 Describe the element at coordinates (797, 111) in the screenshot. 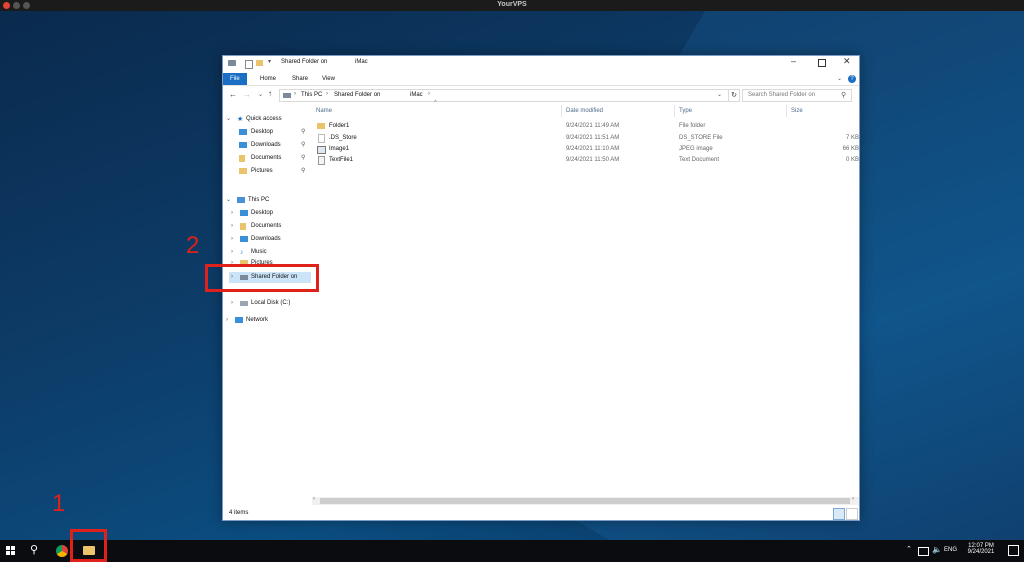

I see `column-header-size: Size` at that location.